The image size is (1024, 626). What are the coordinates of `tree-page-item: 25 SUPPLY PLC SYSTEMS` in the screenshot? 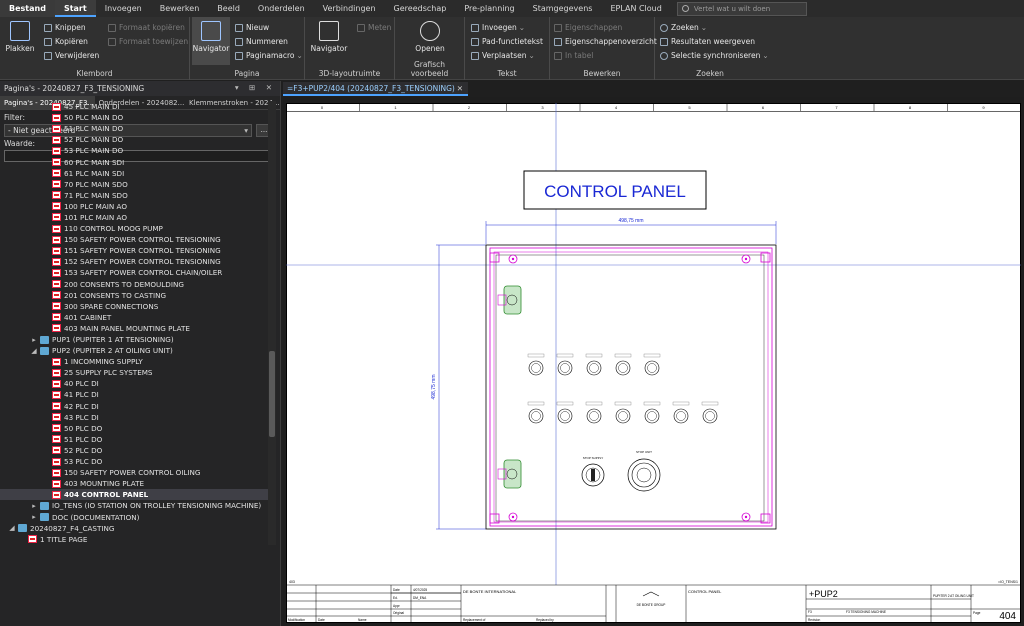 It's located at (134, 372).